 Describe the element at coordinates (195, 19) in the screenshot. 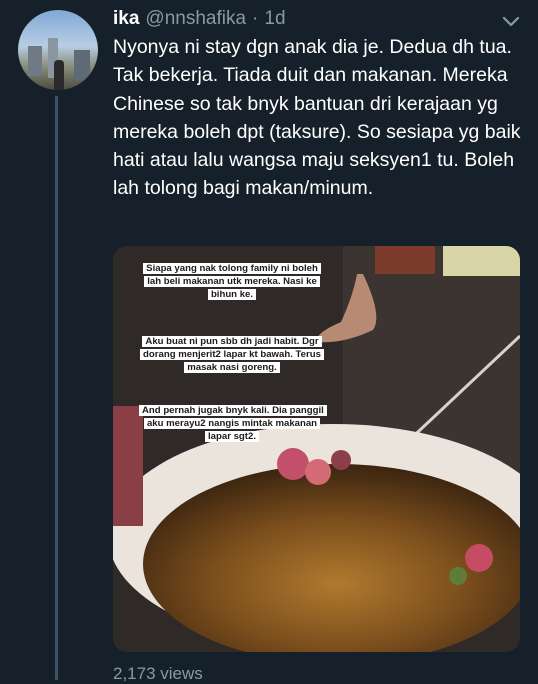

I see `author-handle: @nnshafika` at that location.